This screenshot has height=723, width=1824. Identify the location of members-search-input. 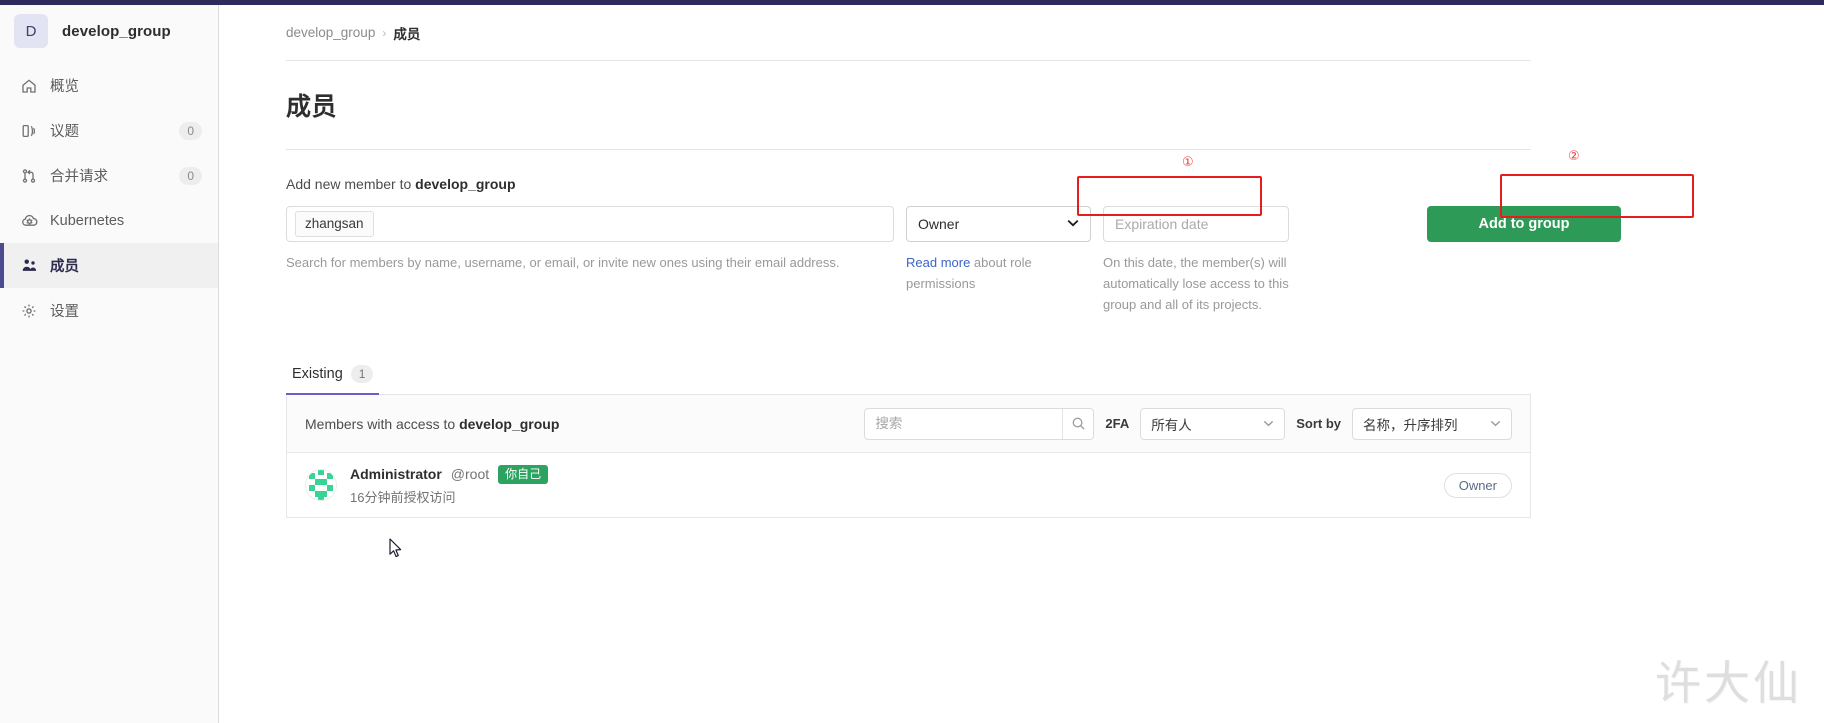
(964, 423).